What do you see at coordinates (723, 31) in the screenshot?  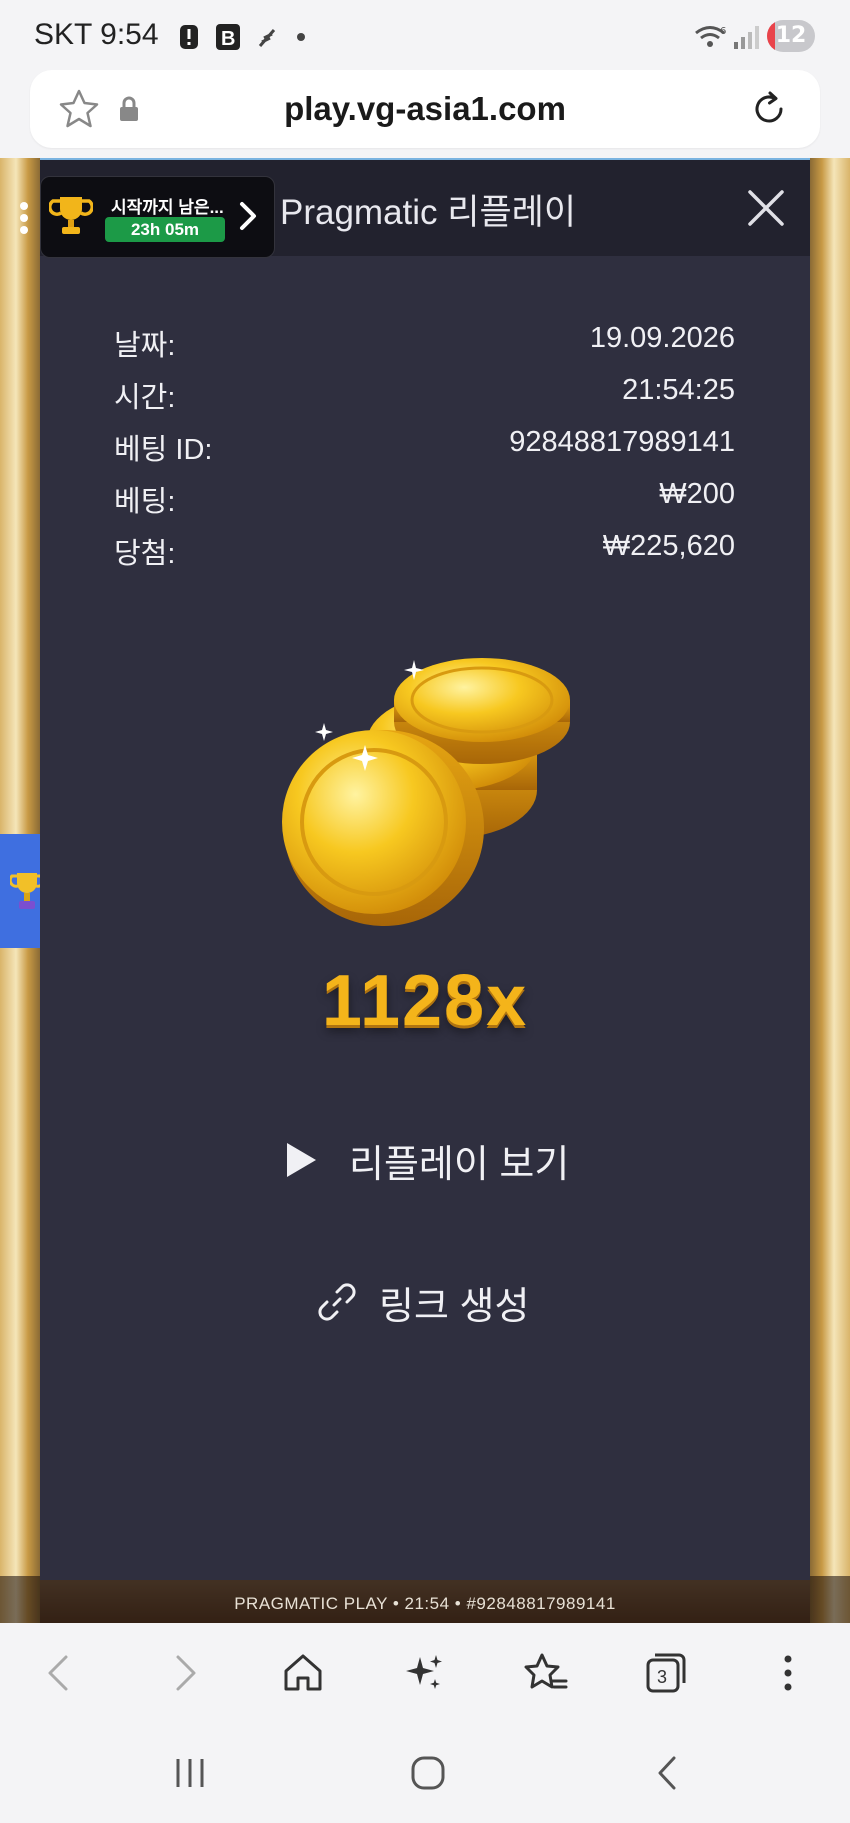 I see `svg-text: 6` at bounding box center [723, 31].